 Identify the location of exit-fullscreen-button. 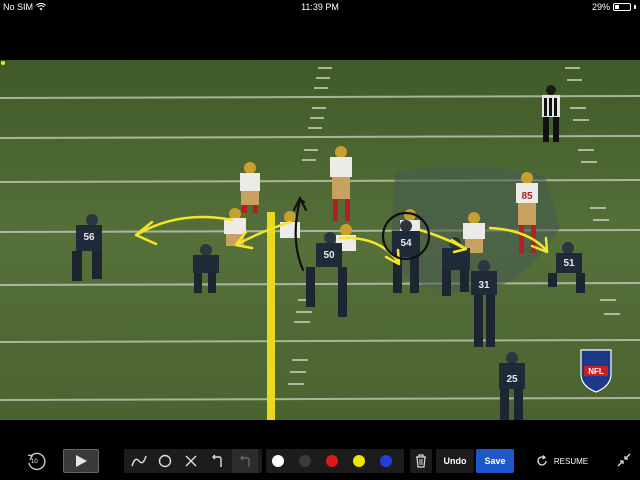
(624, 460).